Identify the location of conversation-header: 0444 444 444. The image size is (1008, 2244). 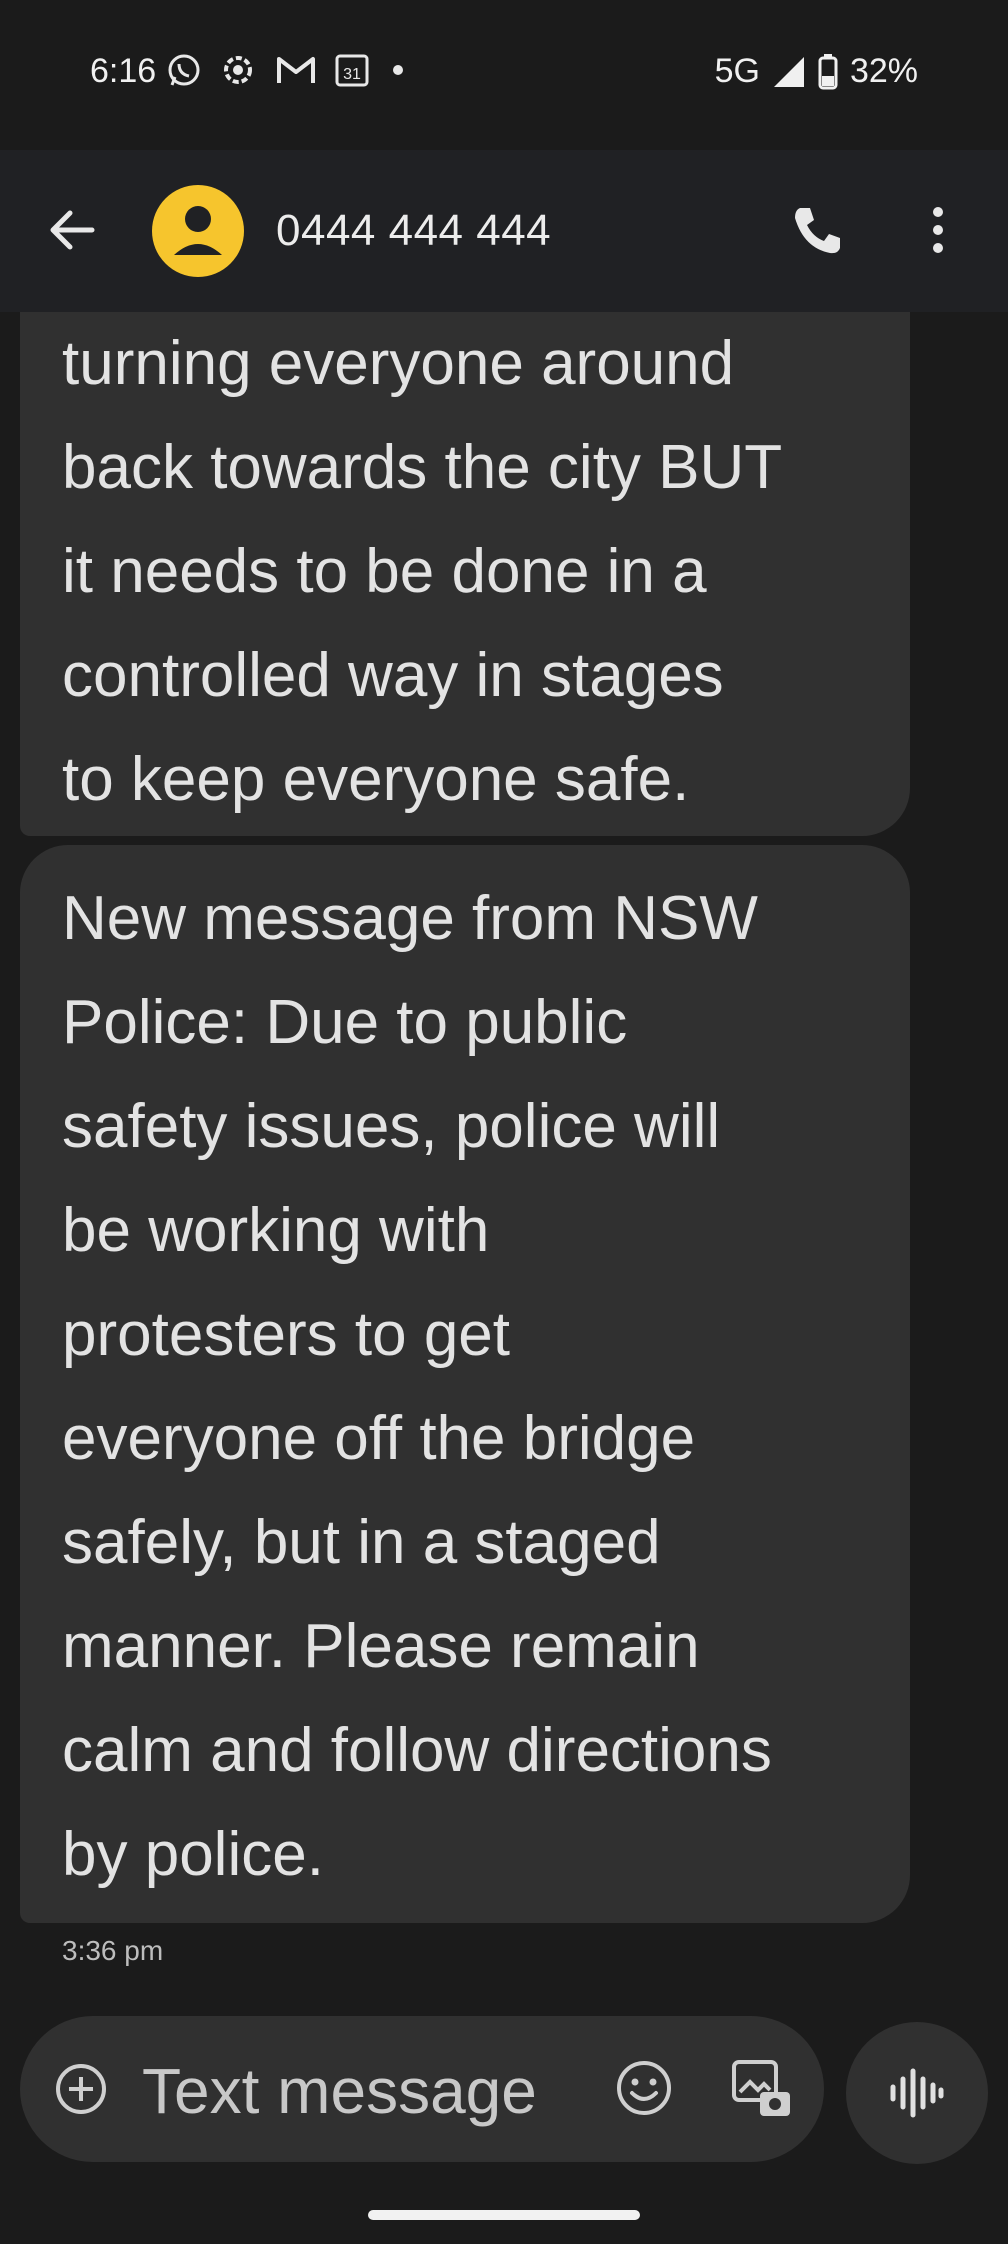
(504, 231).